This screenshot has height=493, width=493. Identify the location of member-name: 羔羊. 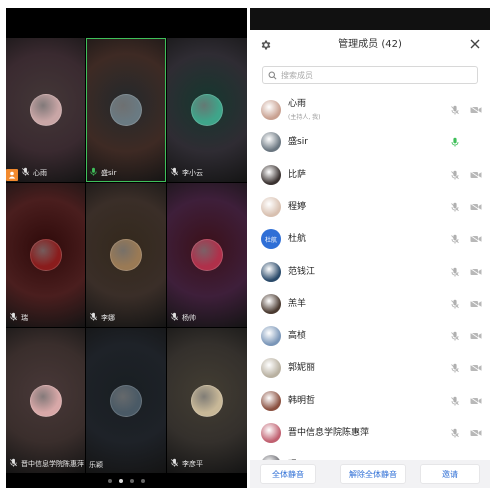
(297, 303).